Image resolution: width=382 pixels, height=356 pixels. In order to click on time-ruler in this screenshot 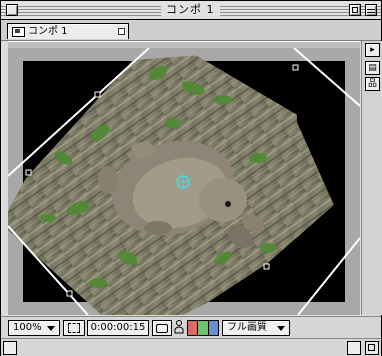, I will do `click(184, 44)`.